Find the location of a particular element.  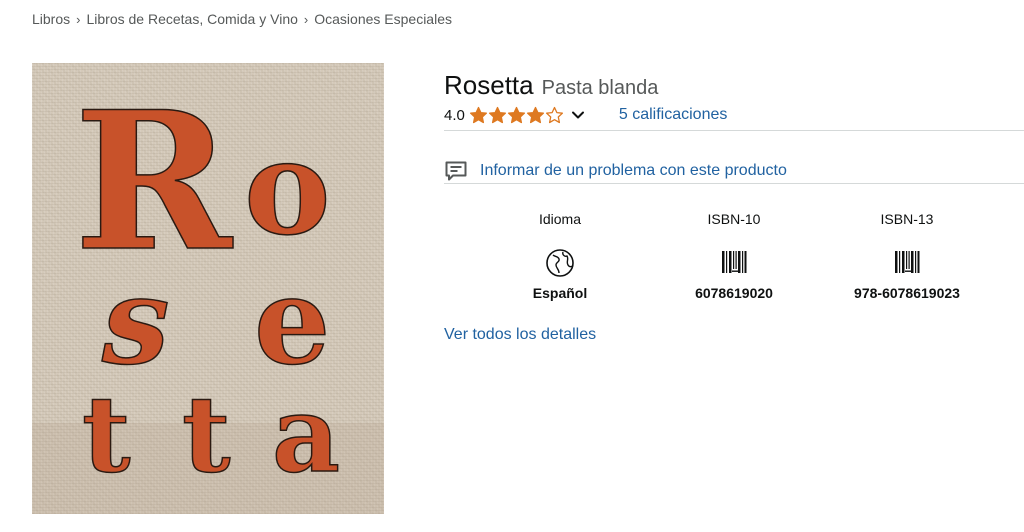

chevron-down-icon is located at coordinates (578, 115).